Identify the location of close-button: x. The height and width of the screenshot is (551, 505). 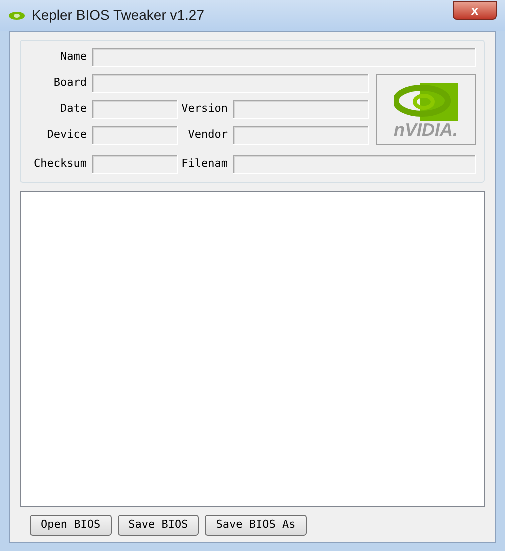
(475, 10).